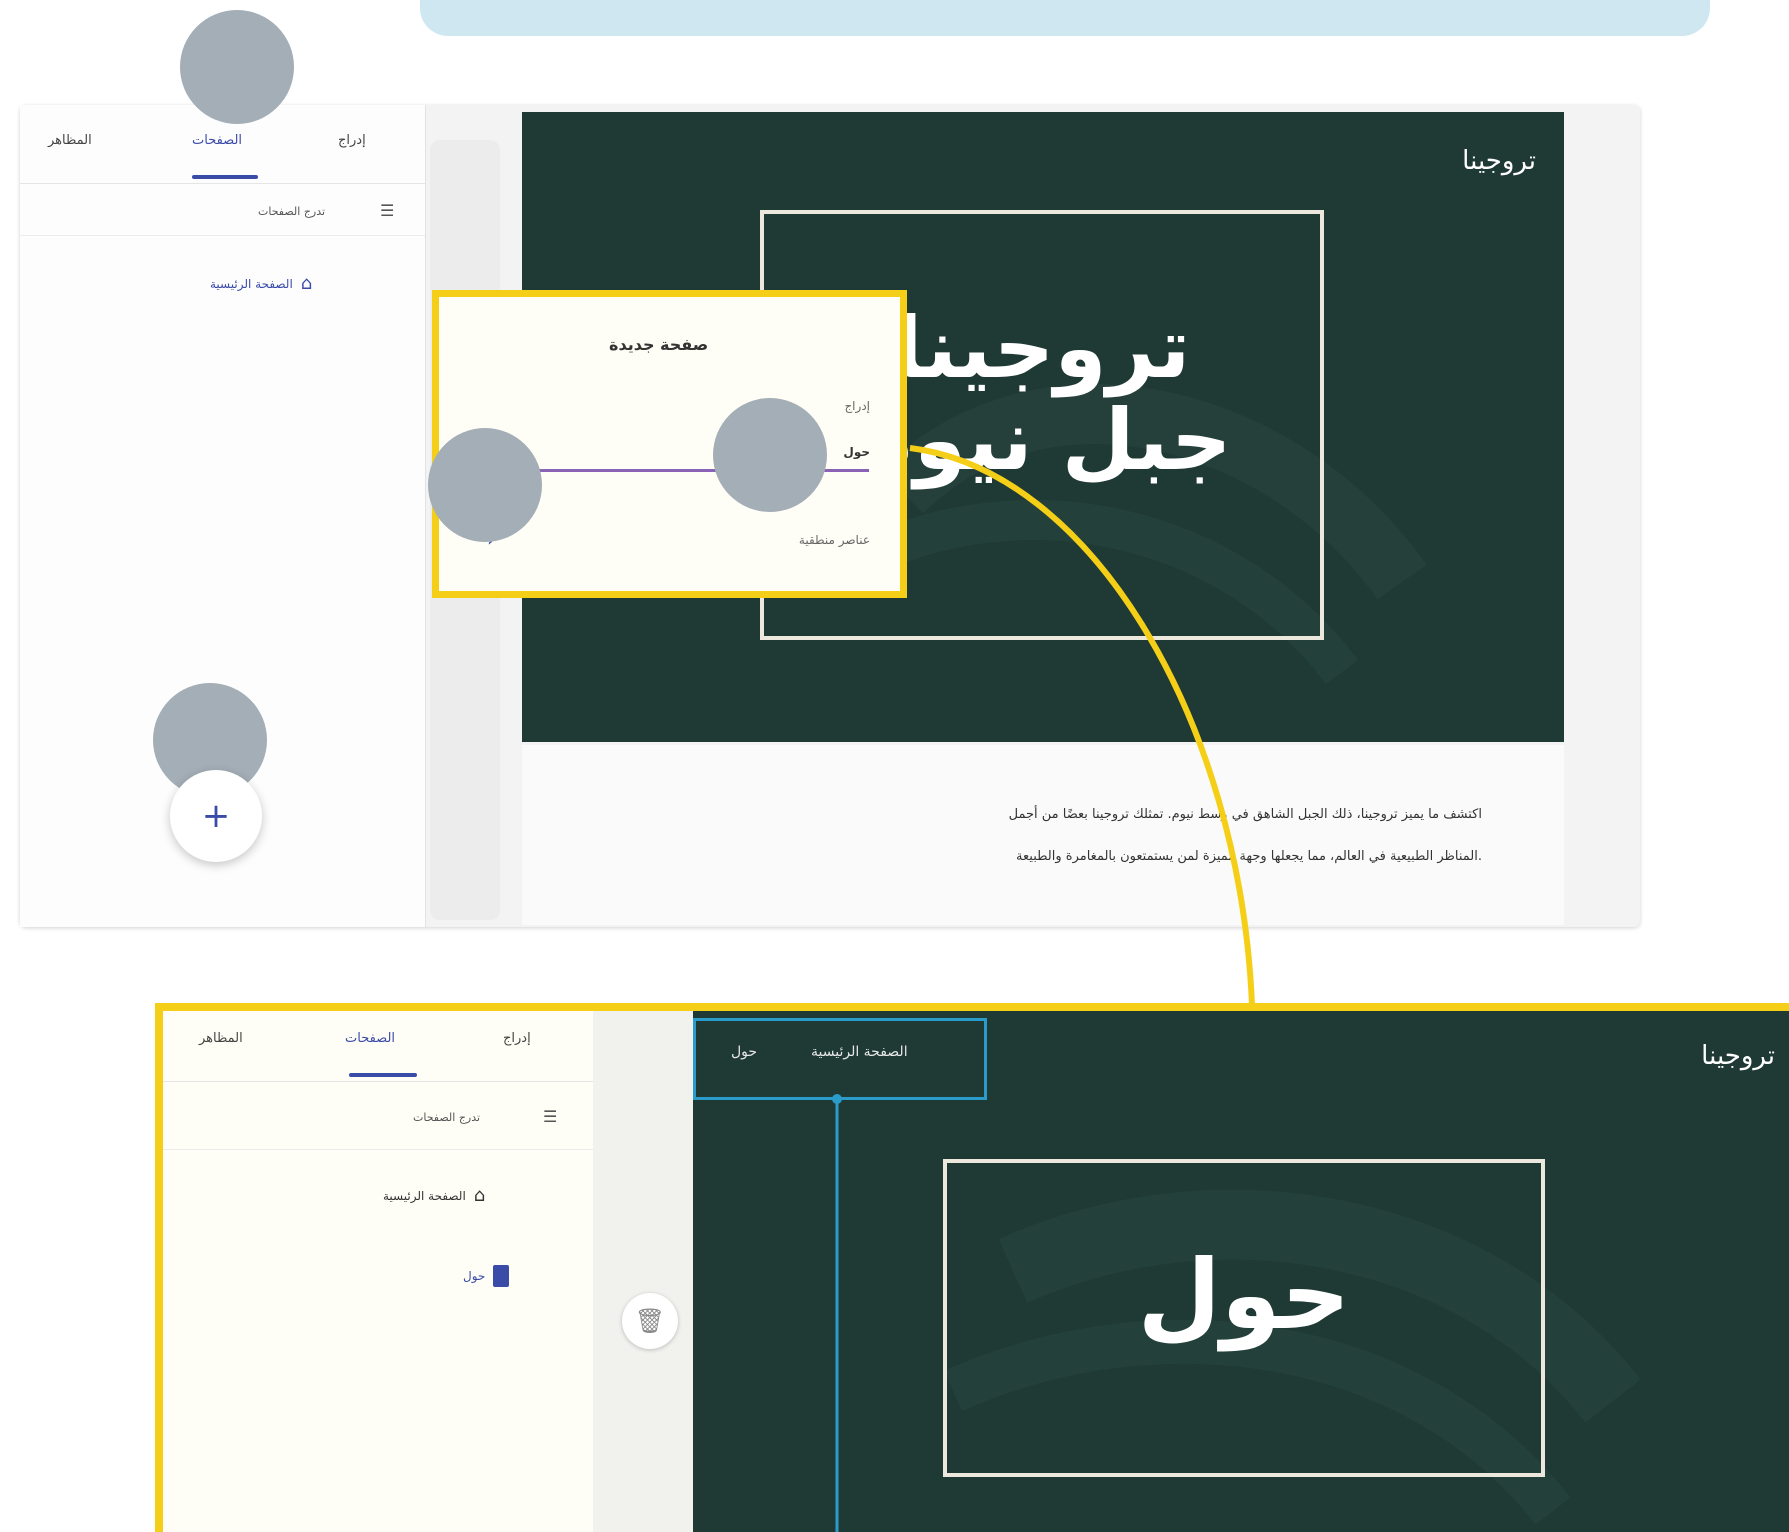 The width and height of the screenshot is (1789, 1532). What do you see at coordinates (370, 1038) in the screenshot?
I see `tab-pages: الصفحات` at bounding box center [370, 1038].